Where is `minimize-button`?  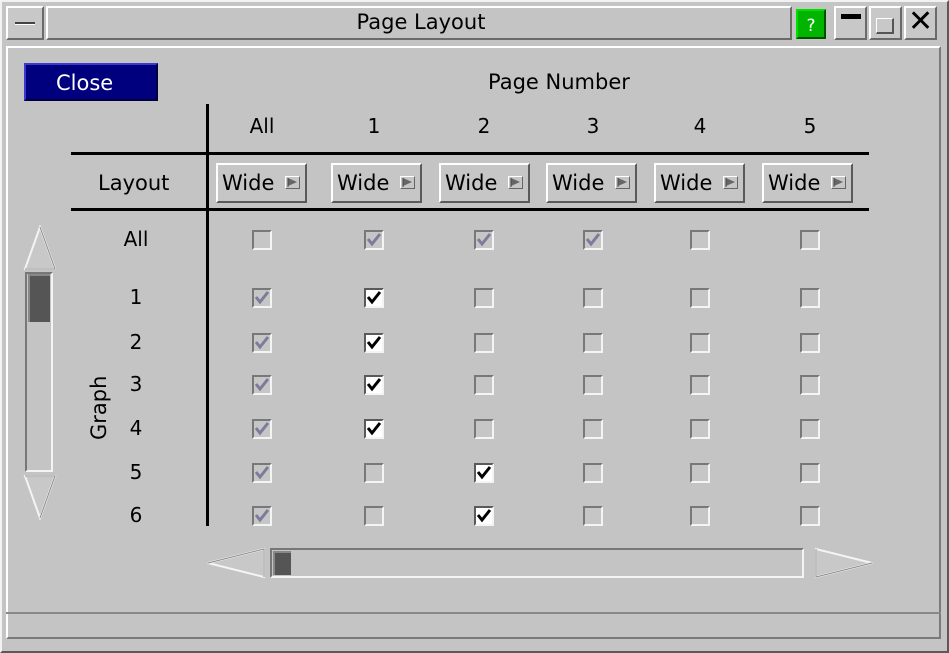 minimize-button is located at coordinates (850, 23).